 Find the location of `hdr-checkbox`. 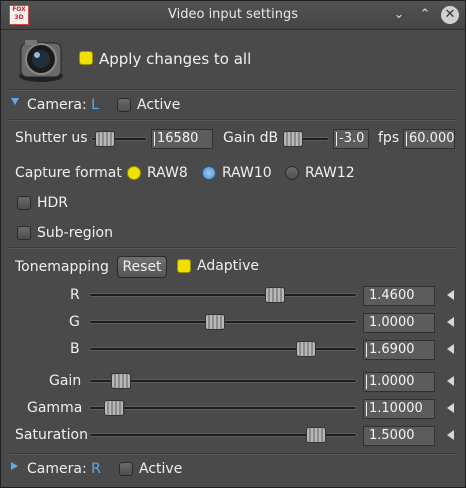

hdr-checkbox is located at coordinates (24, 203).